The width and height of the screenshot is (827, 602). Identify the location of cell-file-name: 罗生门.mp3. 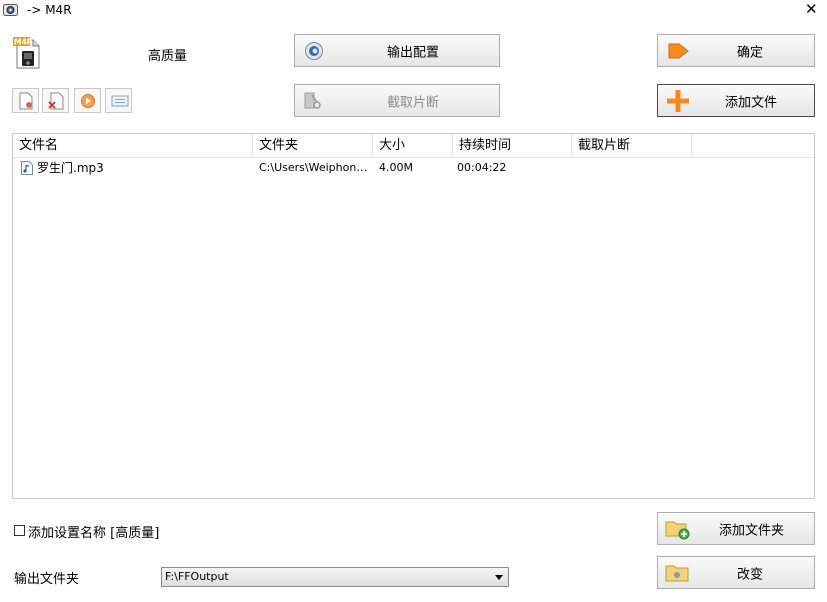
(70, 168).